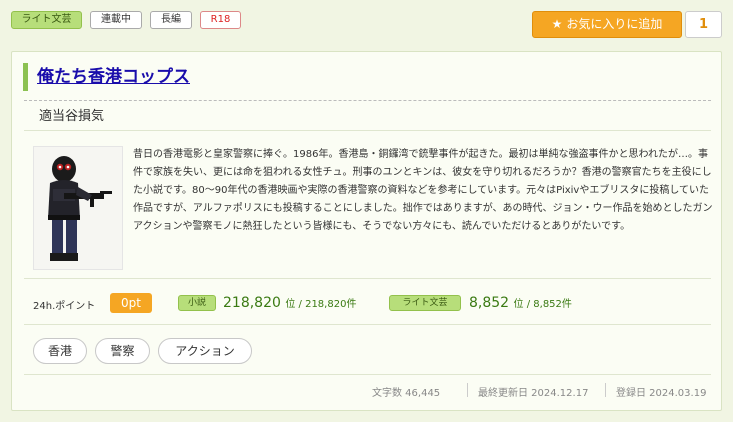  What do you see at coordinates (205, 351) in the screenshot?
I see `keyword-tag: アクション` at bounding box center [205, 351].